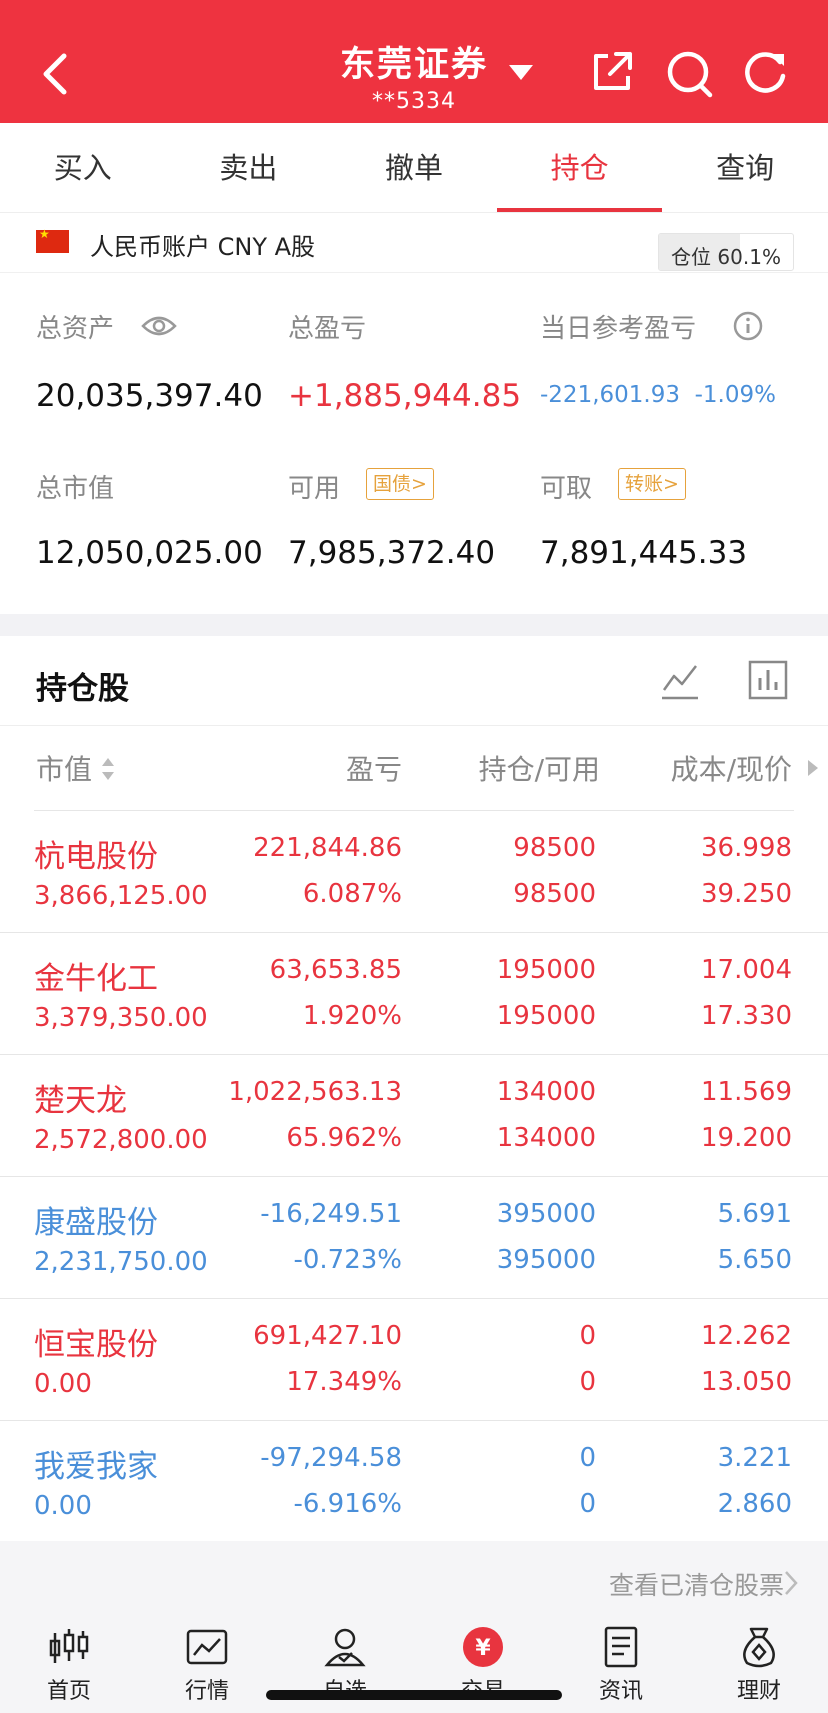 The height and width of the screenshot is (1713, 828). Describe the element at coordinates (345, 1647) in the screenshot. I see `person-check-icon` at that location.